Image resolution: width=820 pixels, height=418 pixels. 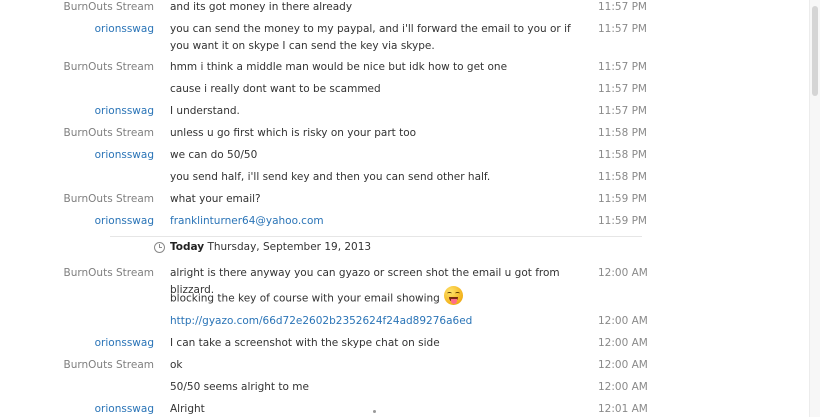 What do you see at coordinates (275, 89) in the screenshot?
I see `message-text: cause i really dont want to be scammed` at bounding box center [275, 89].